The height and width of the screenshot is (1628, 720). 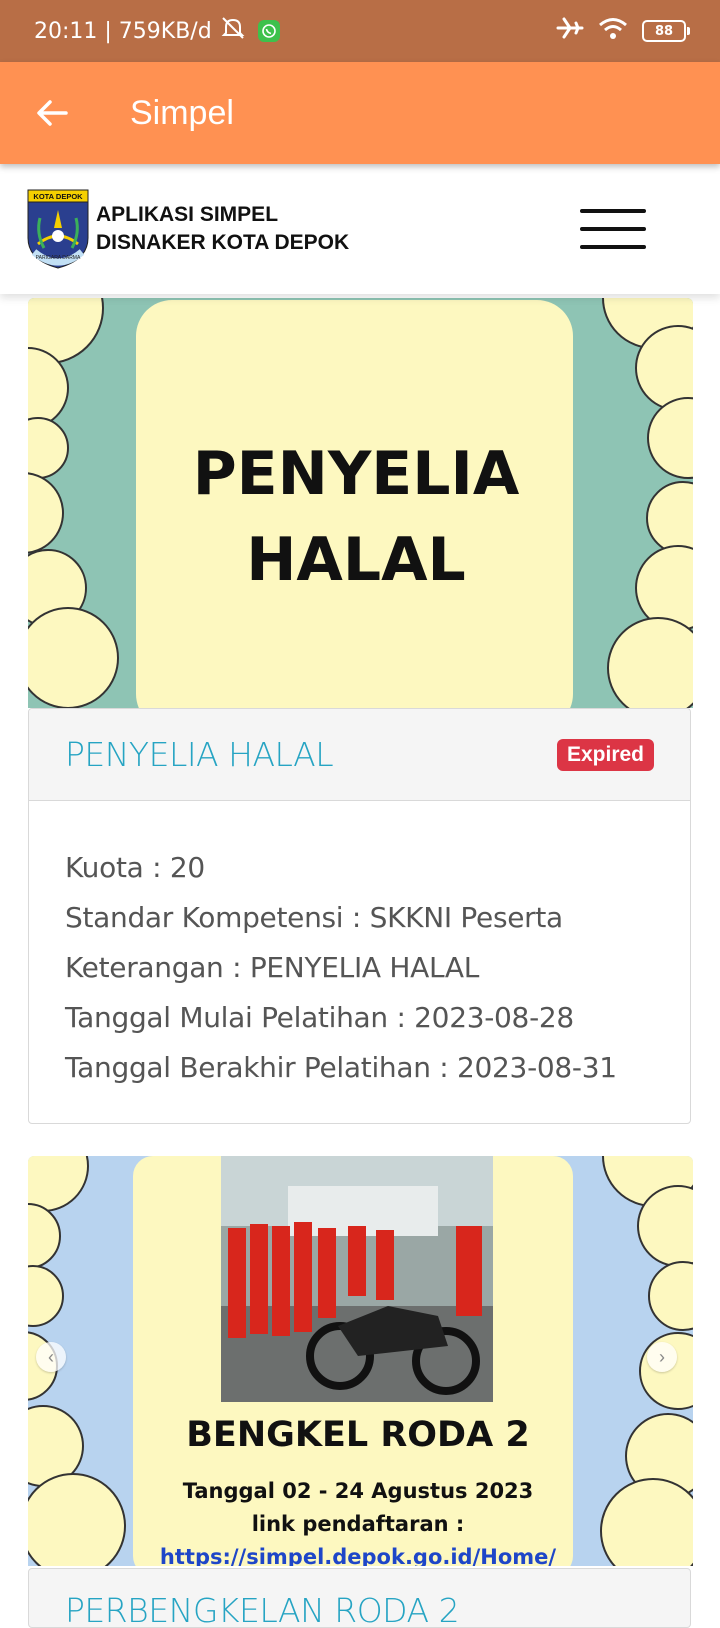 What do you see at coordinates (222, 229) in the screenshot?
I see `brand-name: APLIKASI SIMPEL DISNAKER KOTA DEPOK` at bounding box center [222, 229].